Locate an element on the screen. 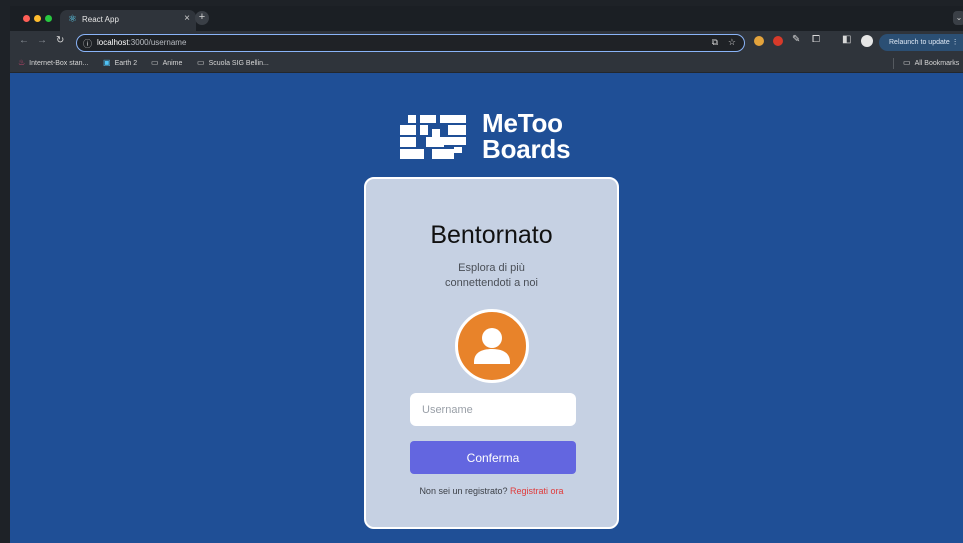 The height and width of the screenshot is (543, 963). cast-icon: ⧉ is located at coordinates (715, 42).